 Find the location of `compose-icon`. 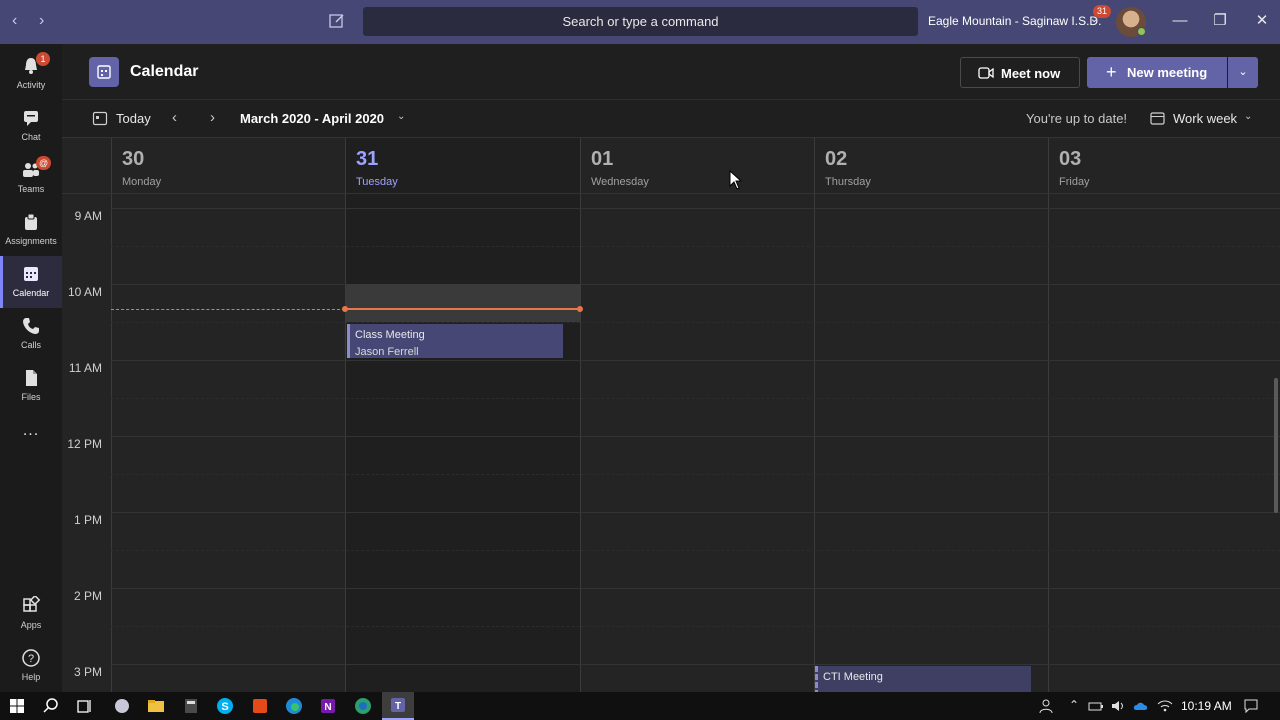

compose-icon is located at coordinates (337, 21).